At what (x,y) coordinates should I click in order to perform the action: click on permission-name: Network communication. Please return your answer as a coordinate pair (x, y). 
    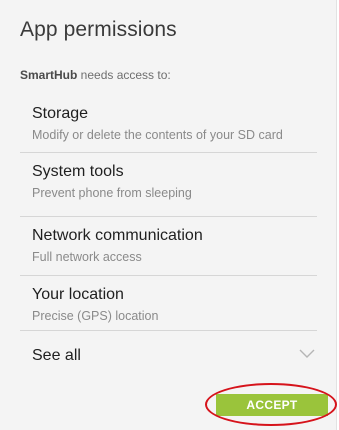
    Looking at the image, I should click on (117, 235).